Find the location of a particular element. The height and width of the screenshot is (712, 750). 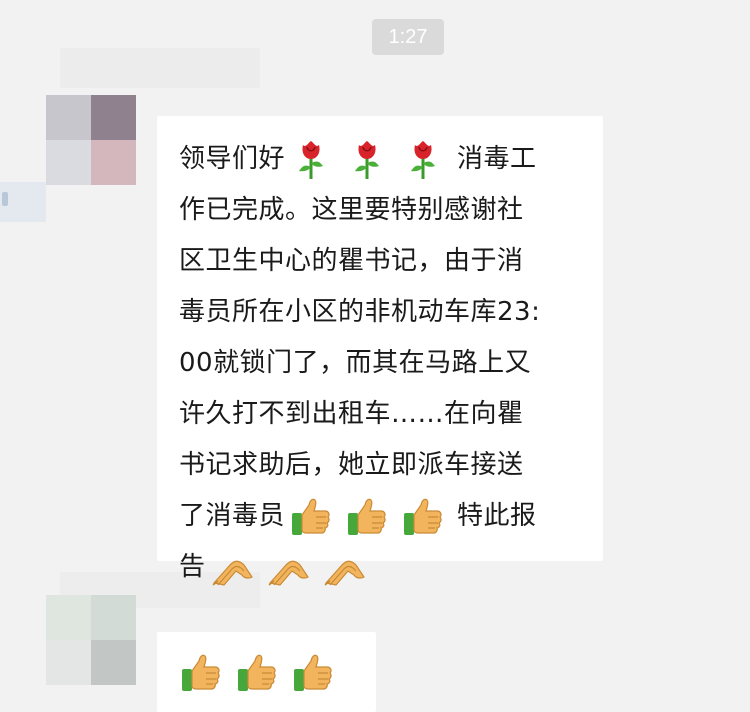

message-line: 区卫生中心的瞿书记，由于消 is located at coordinates (351, 261).